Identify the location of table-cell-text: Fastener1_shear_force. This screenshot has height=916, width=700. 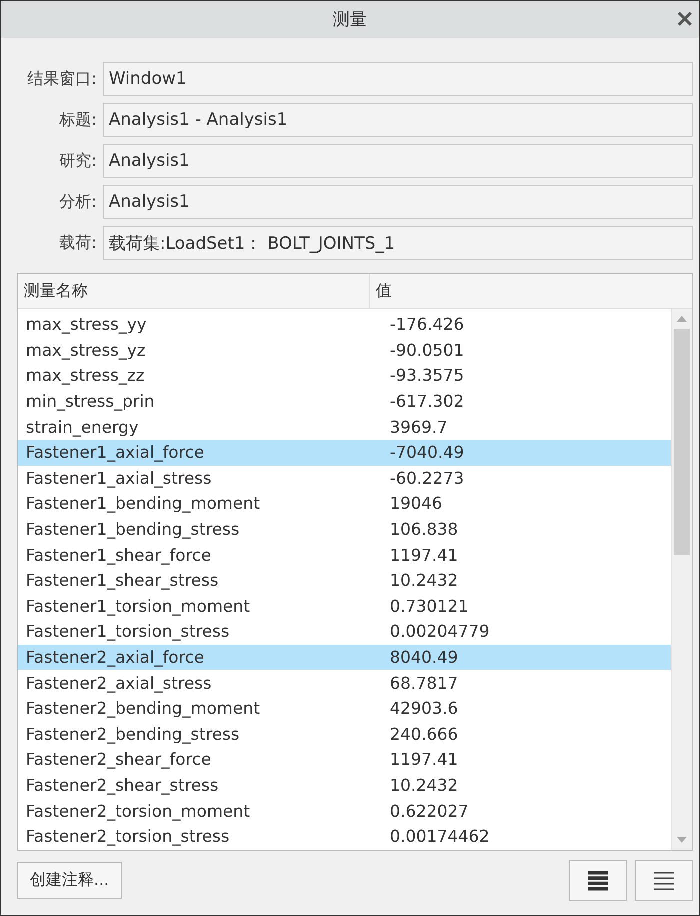
(118, 555).